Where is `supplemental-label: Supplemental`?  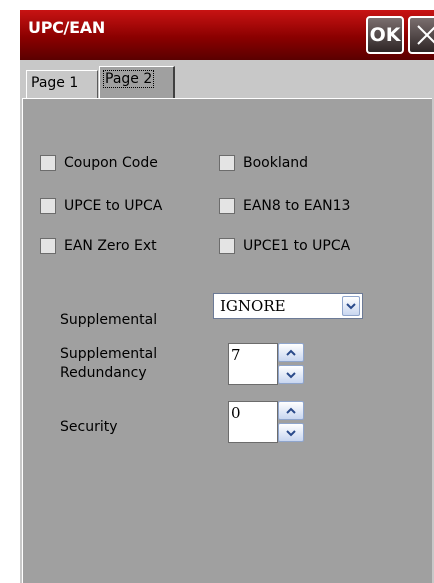
supplemental-label: Supplemental is located at coordinates (109, 320).